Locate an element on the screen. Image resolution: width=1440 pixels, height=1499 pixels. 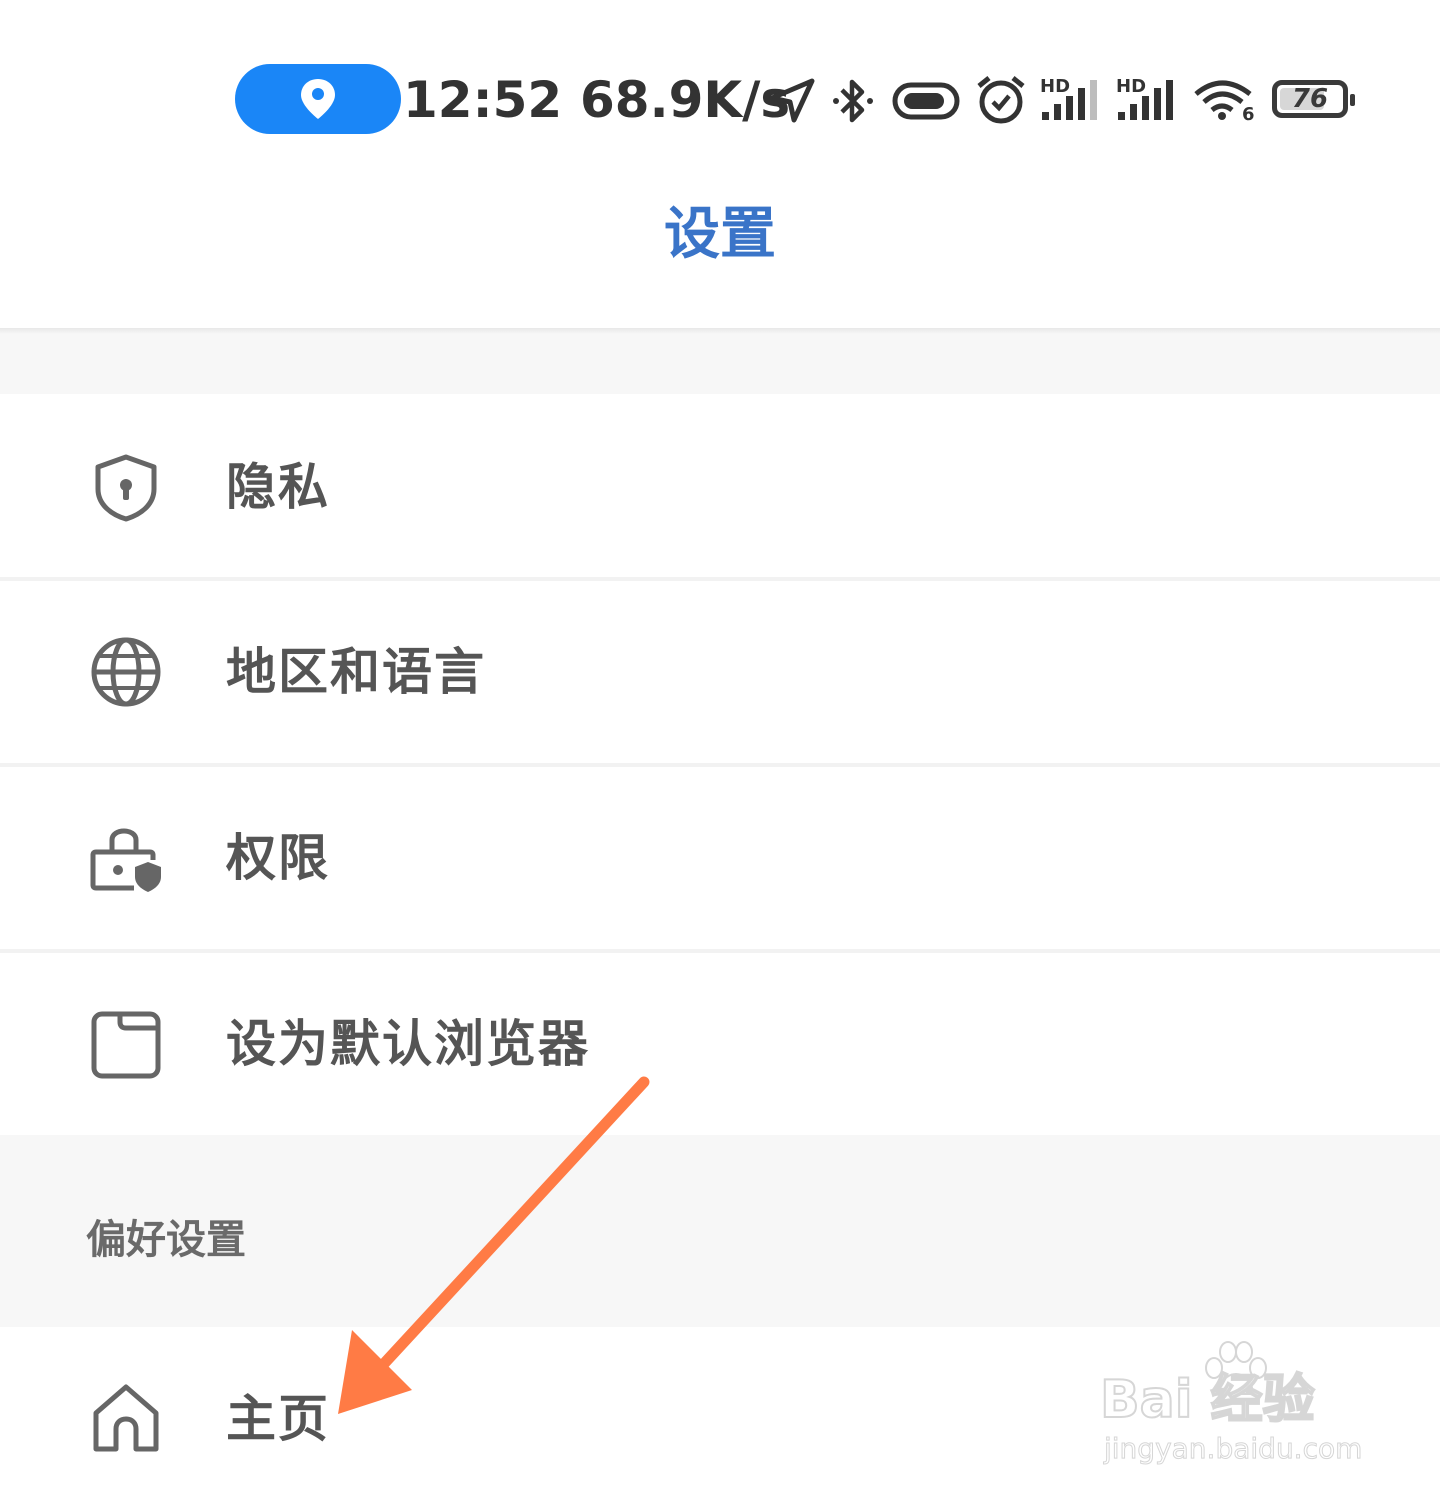
settings-item-label: 设为默认浏览器 is located at coordinates (408, 1044).